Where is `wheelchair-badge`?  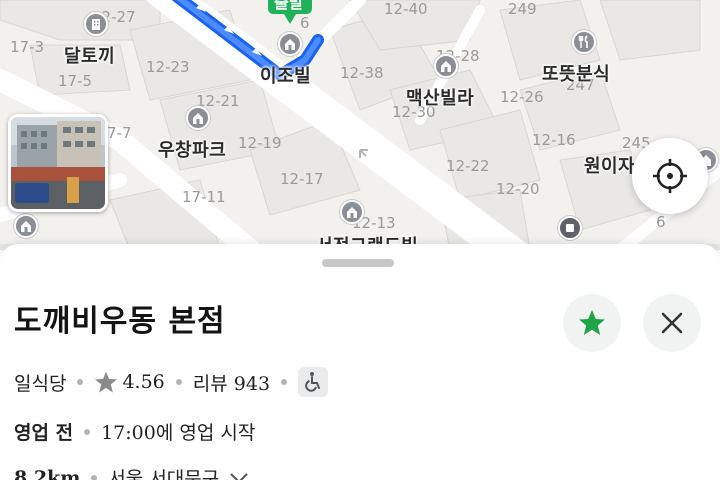
wheelchair-badge is located at coordinates (313, 382).